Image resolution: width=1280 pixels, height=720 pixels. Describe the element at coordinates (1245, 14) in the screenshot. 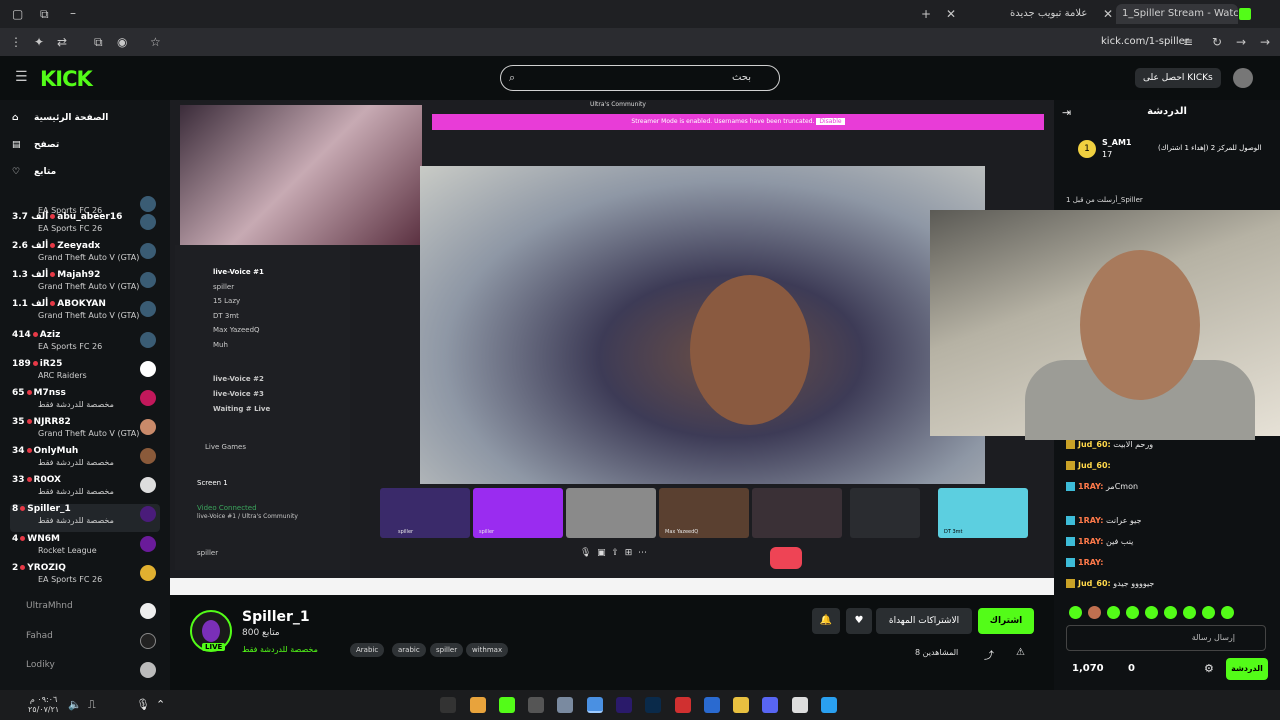

I see `kick-favicon-icon` at that location.